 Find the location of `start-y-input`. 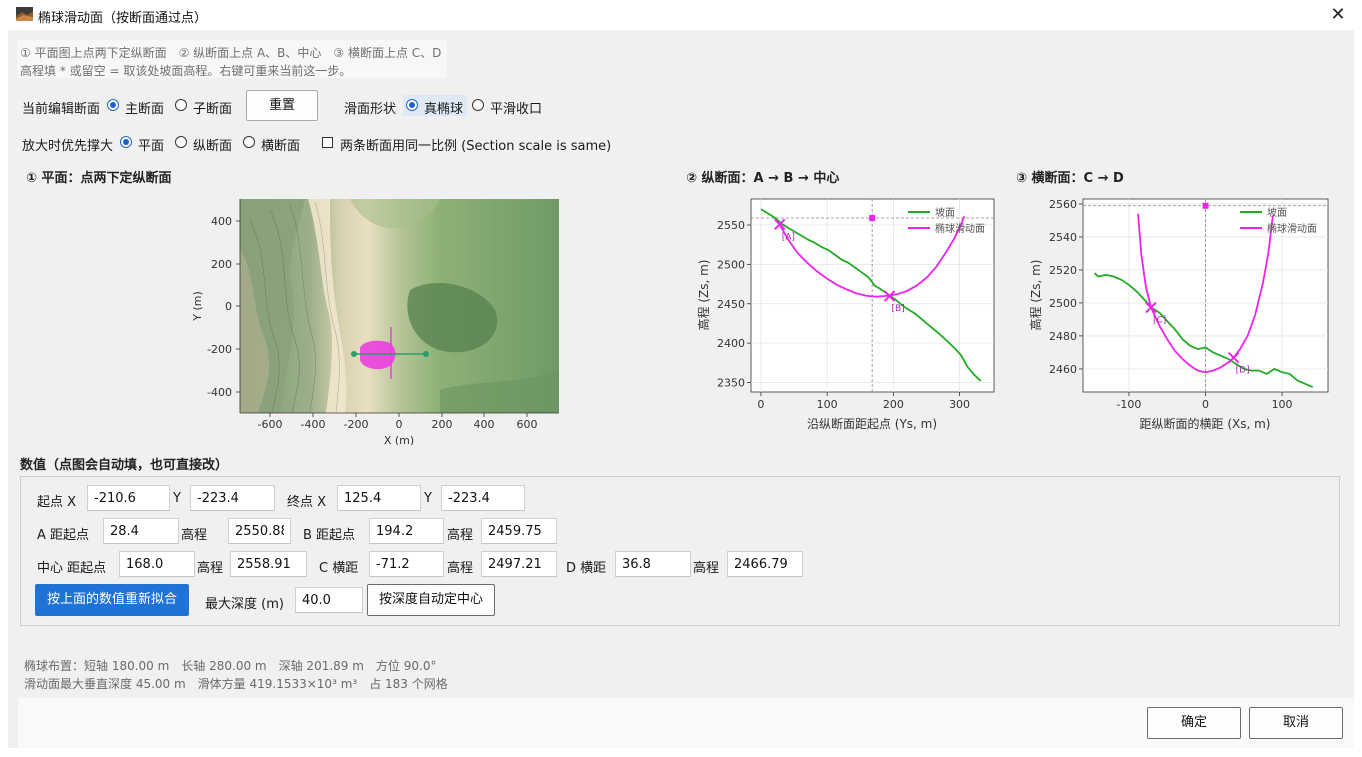

start-y-input is located at coordinates (232, 498).